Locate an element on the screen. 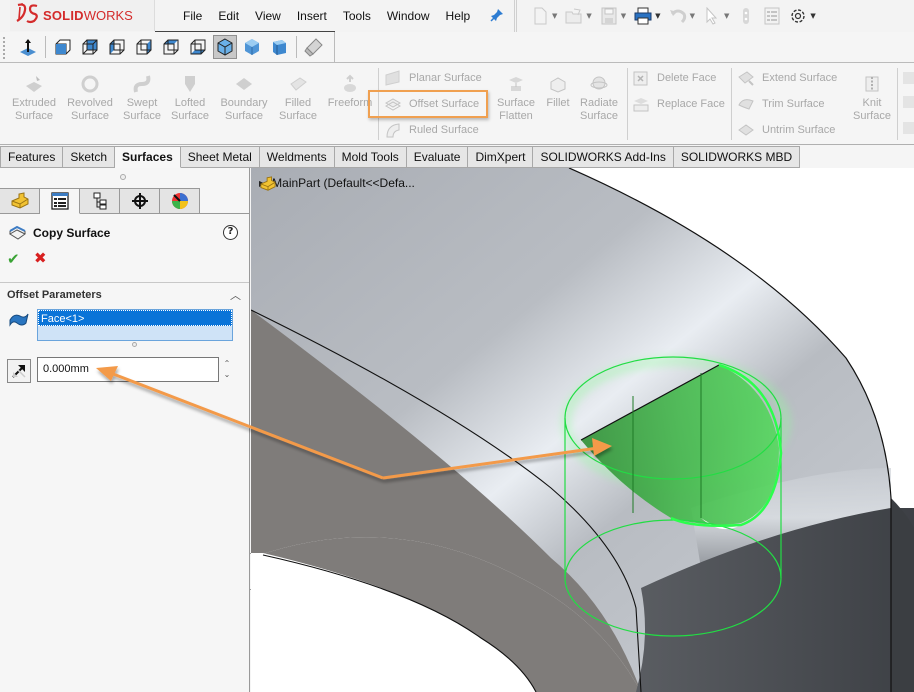  panel-resize-handle is located at coordinates (123, 177).